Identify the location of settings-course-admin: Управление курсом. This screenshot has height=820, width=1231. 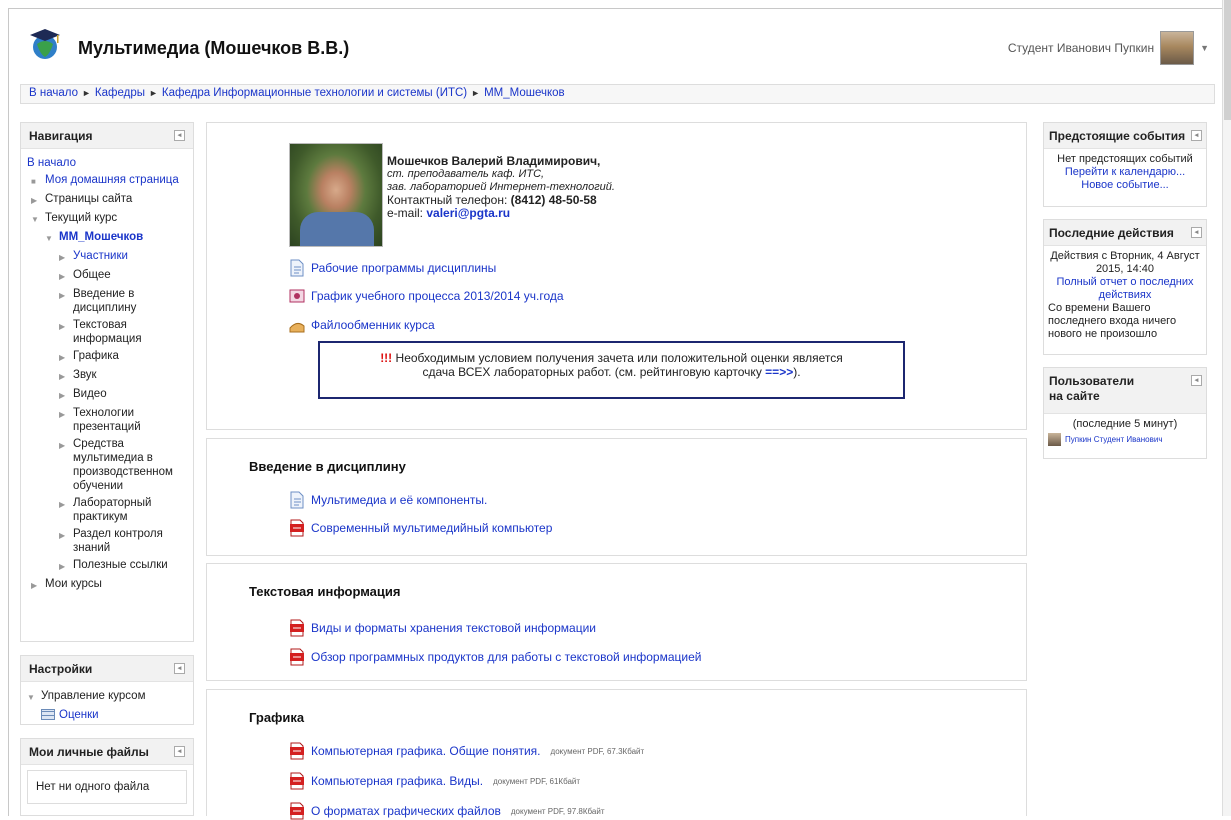
(93, 696).